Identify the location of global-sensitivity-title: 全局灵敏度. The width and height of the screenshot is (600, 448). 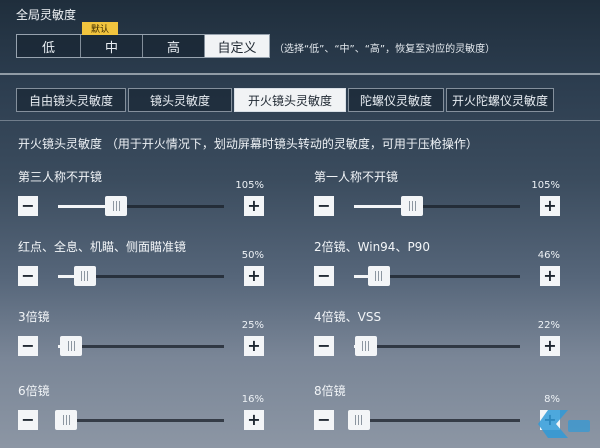
(46, 15).